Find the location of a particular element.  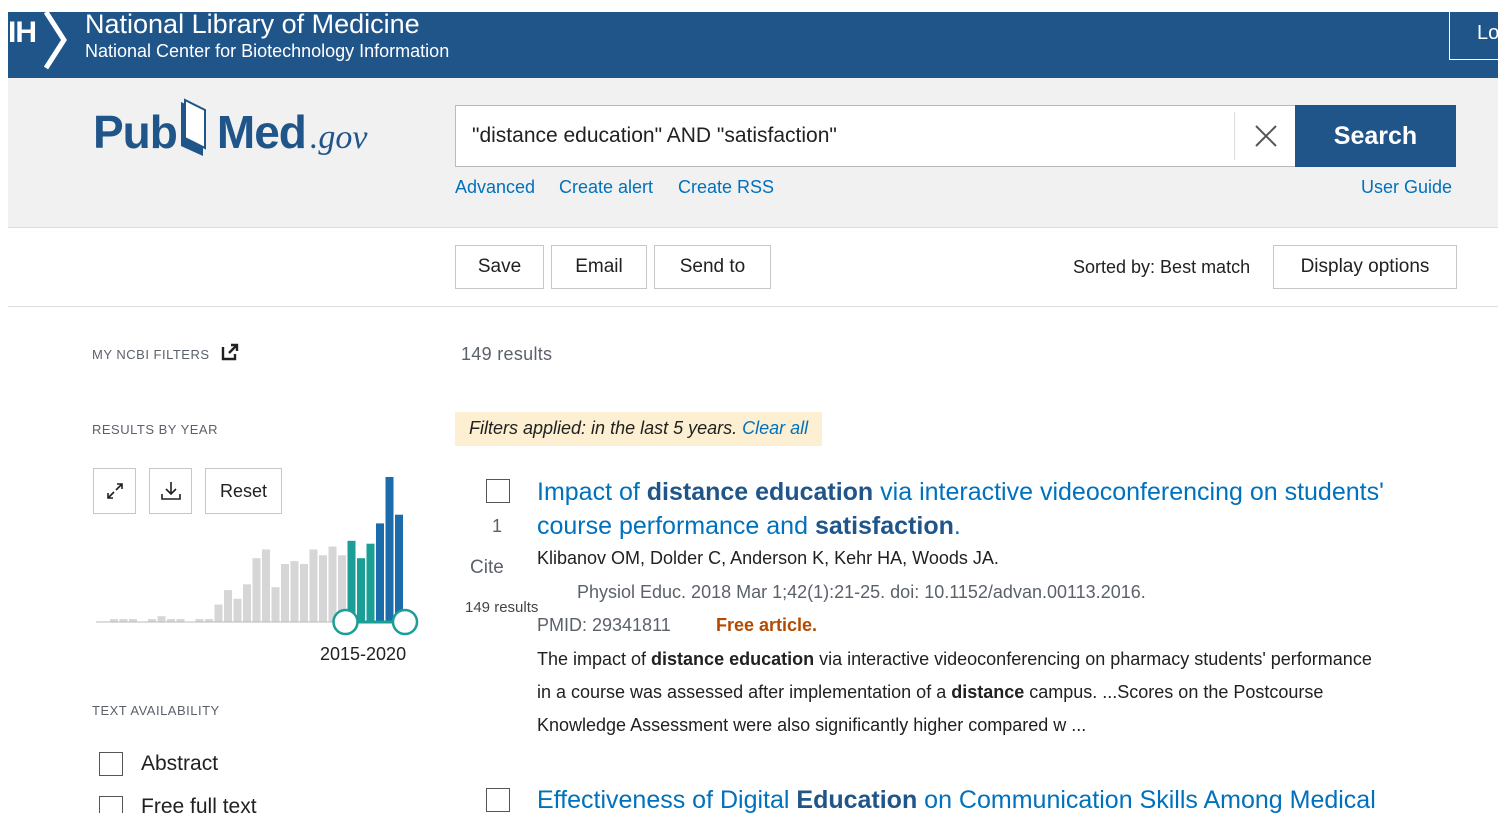

login-button: Lo is located at coordinates (1478, 36).